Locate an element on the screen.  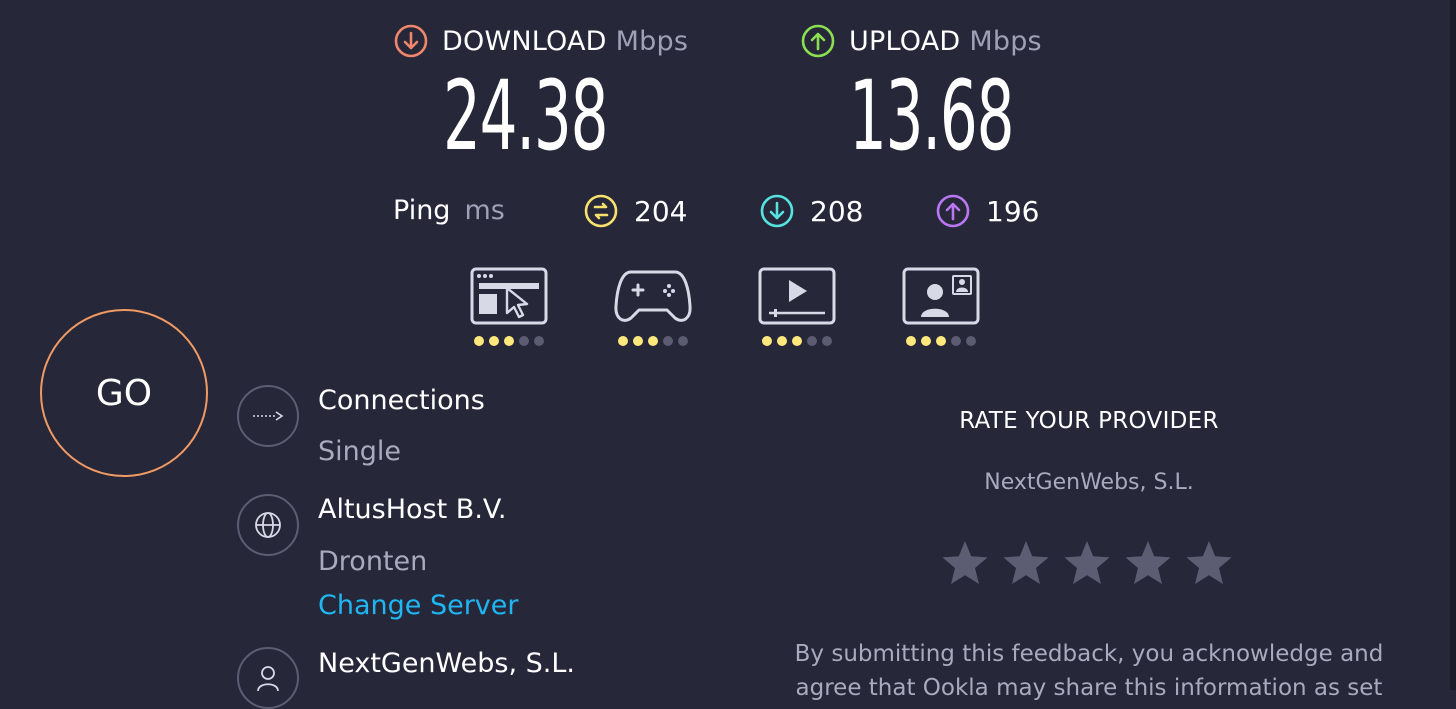
ping-download-value: 208 is located at coordinates (837, 211).